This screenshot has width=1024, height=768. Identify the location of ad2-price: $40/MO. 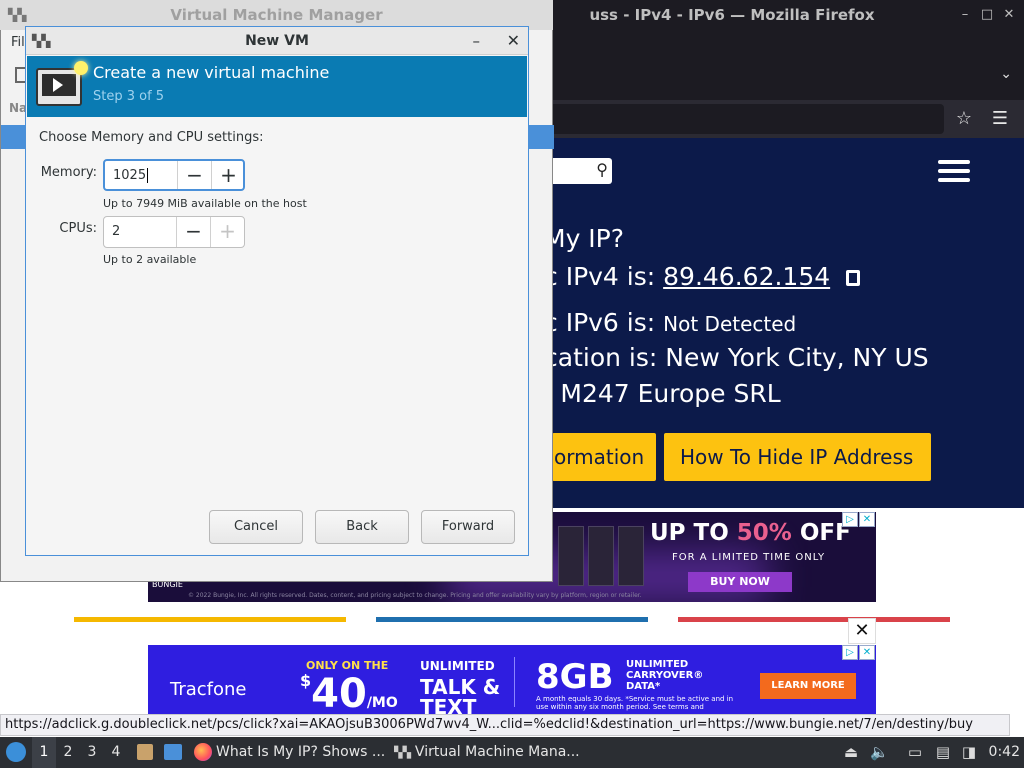
(349, 694).